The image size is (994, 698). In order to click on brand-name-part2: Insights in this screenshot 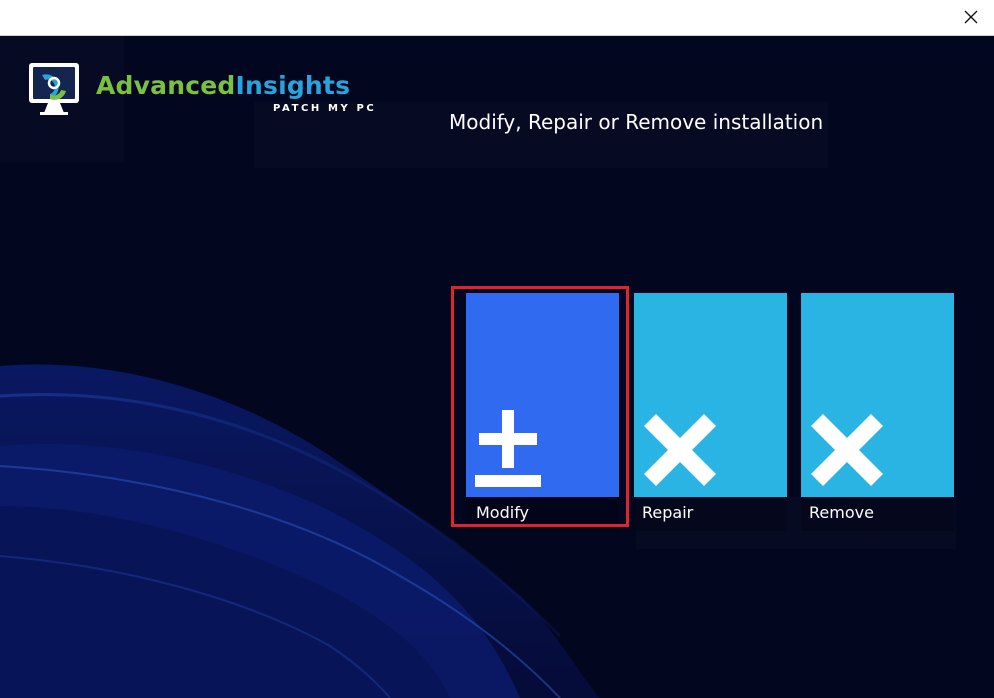, I will do `click(293, 85)`.